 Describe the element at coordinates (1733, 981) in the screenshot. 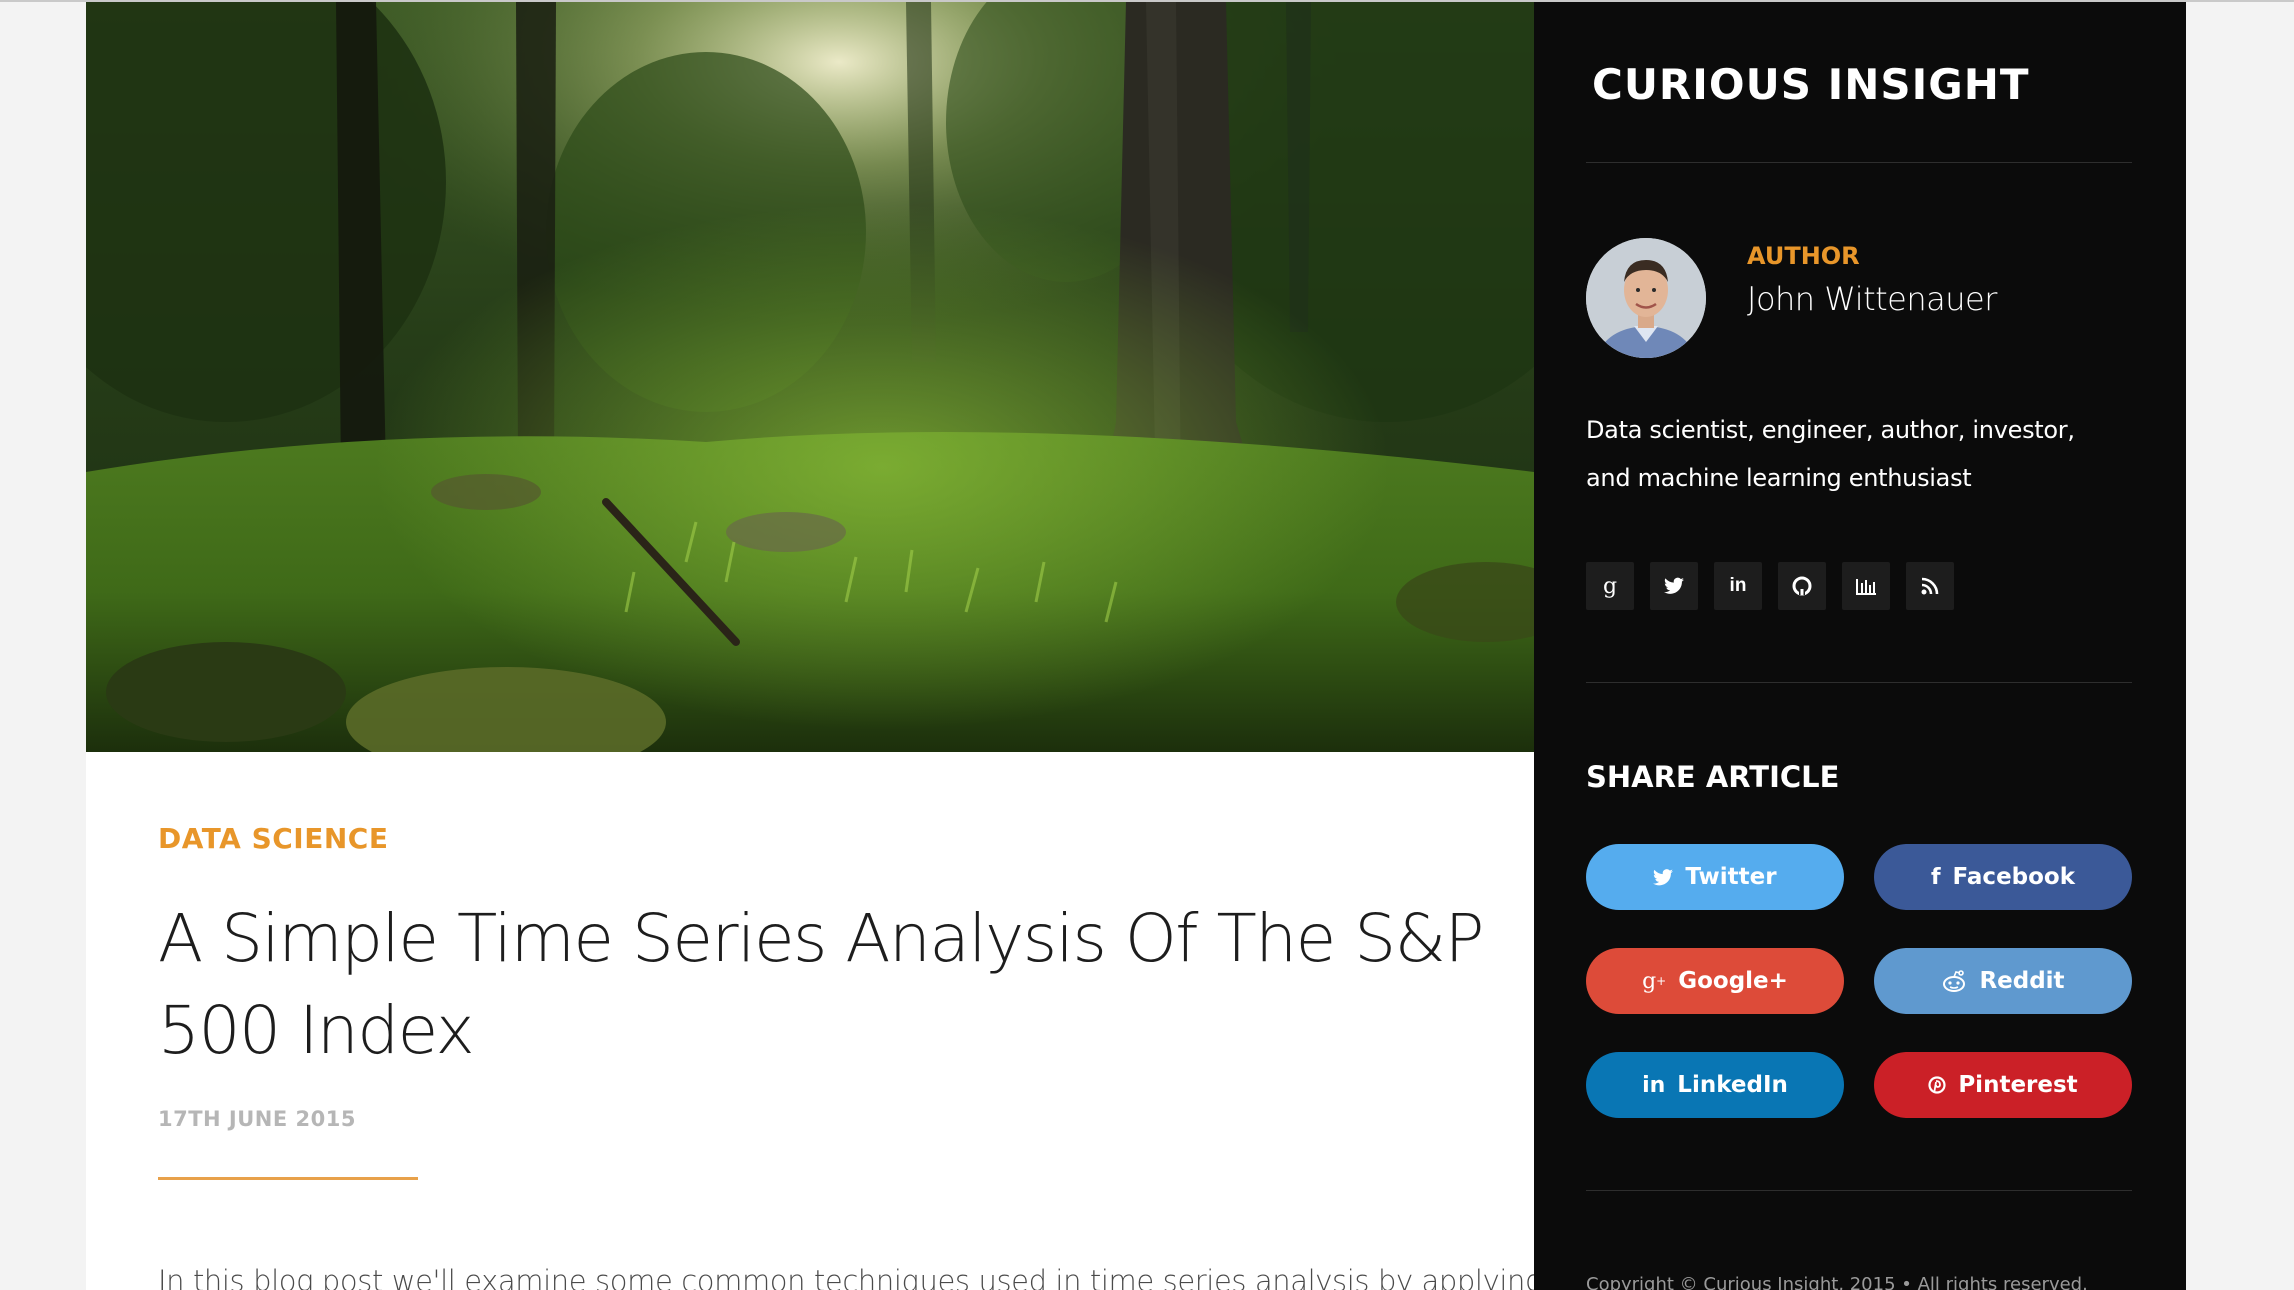

I see `share-google-plus-label: Google+` at that location.